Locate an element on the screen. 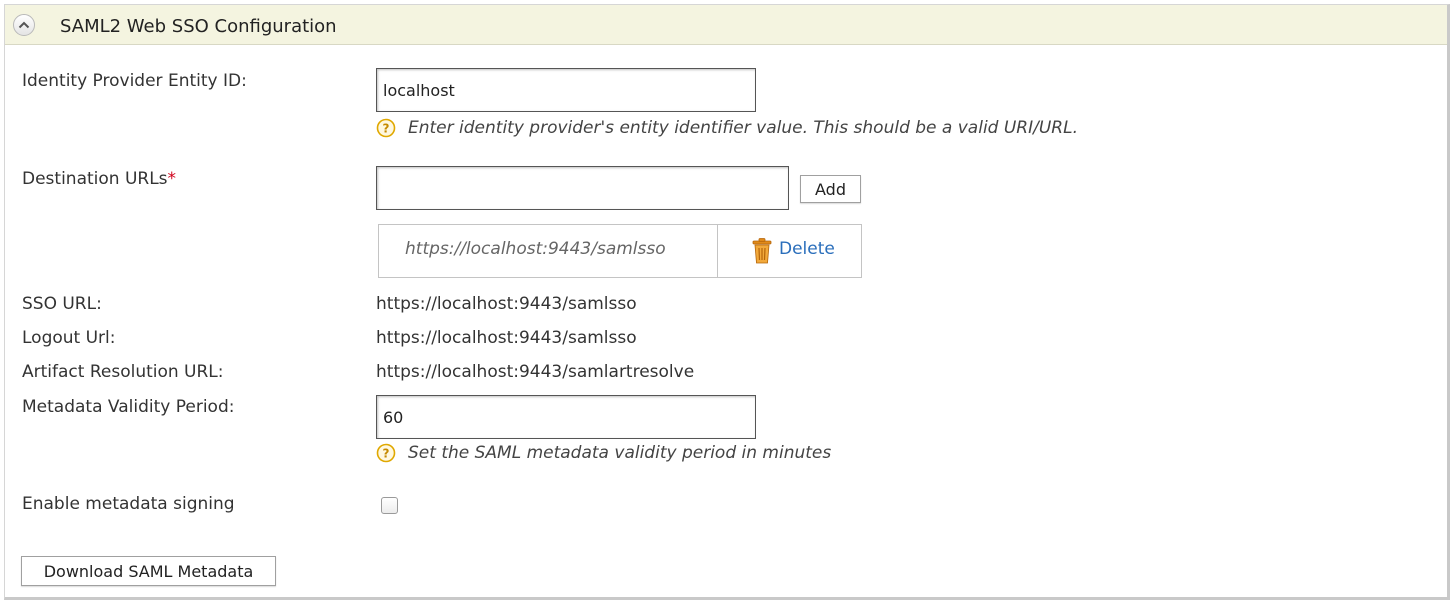  sso-url-value: https://localhost:9443/samlsso is located at coordinates (506, 304).